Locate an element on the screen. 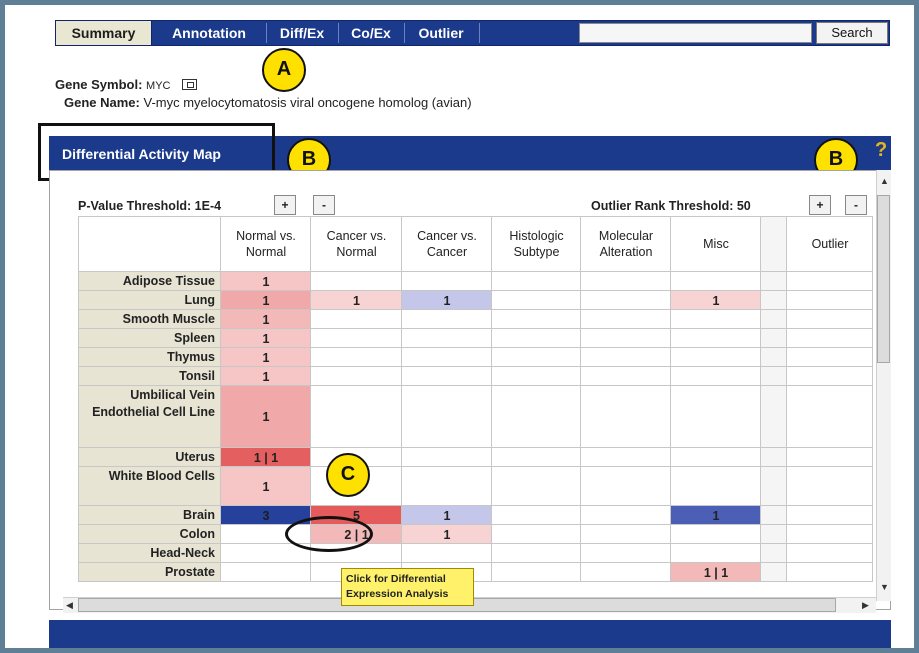  pvalue-plus-button: + is located at coordinates (285, 205).